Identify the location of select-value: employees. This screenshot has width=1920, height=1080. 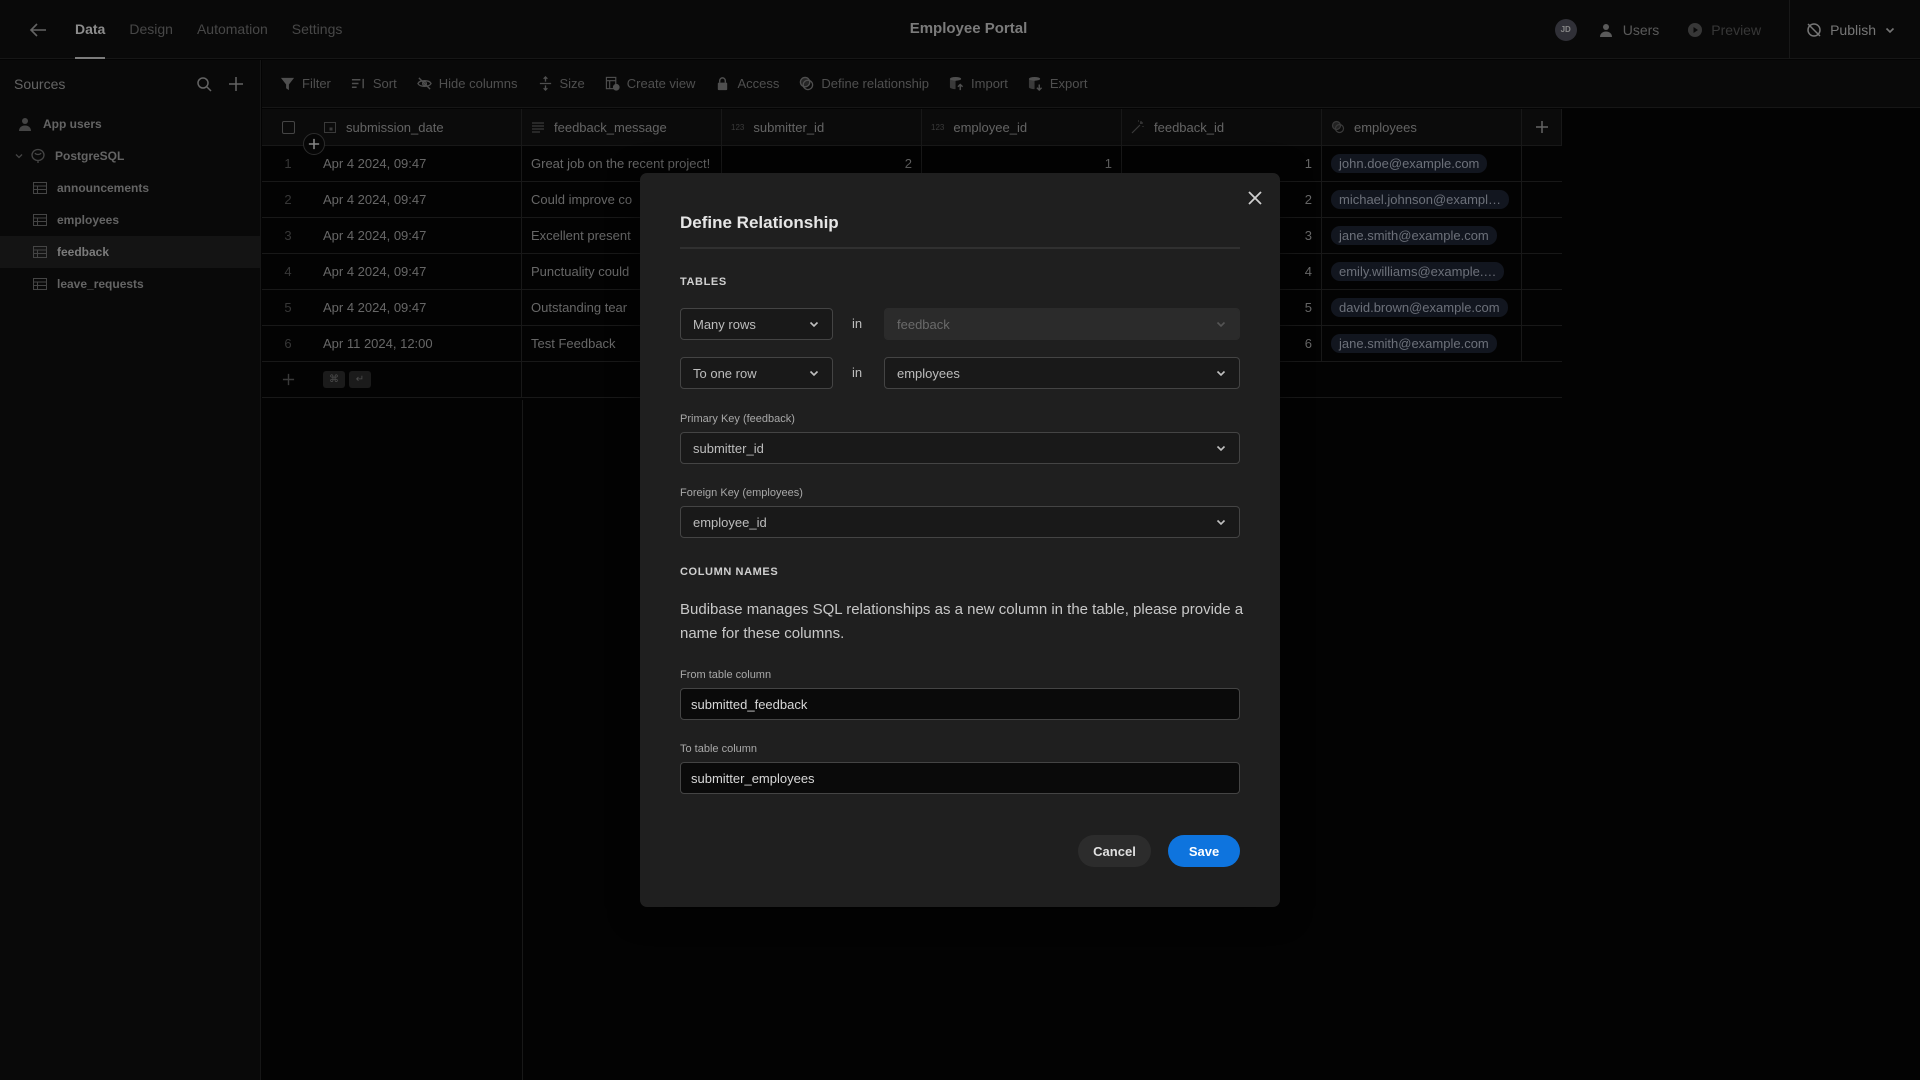
(928, 373).